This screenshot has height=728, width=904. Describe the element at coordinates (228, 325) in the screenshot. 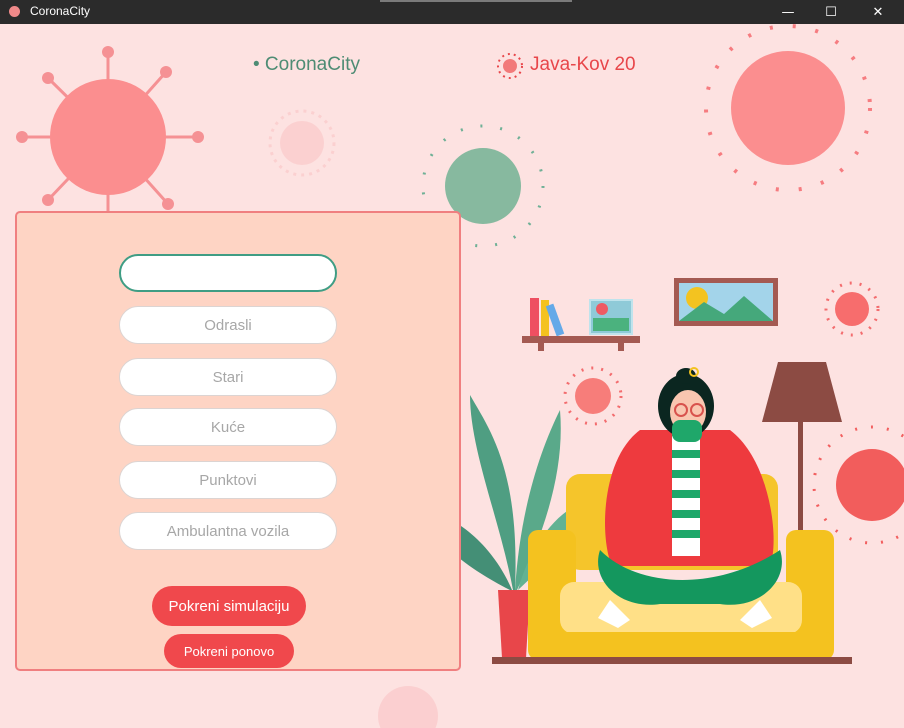

I see `adults-field` at that location.